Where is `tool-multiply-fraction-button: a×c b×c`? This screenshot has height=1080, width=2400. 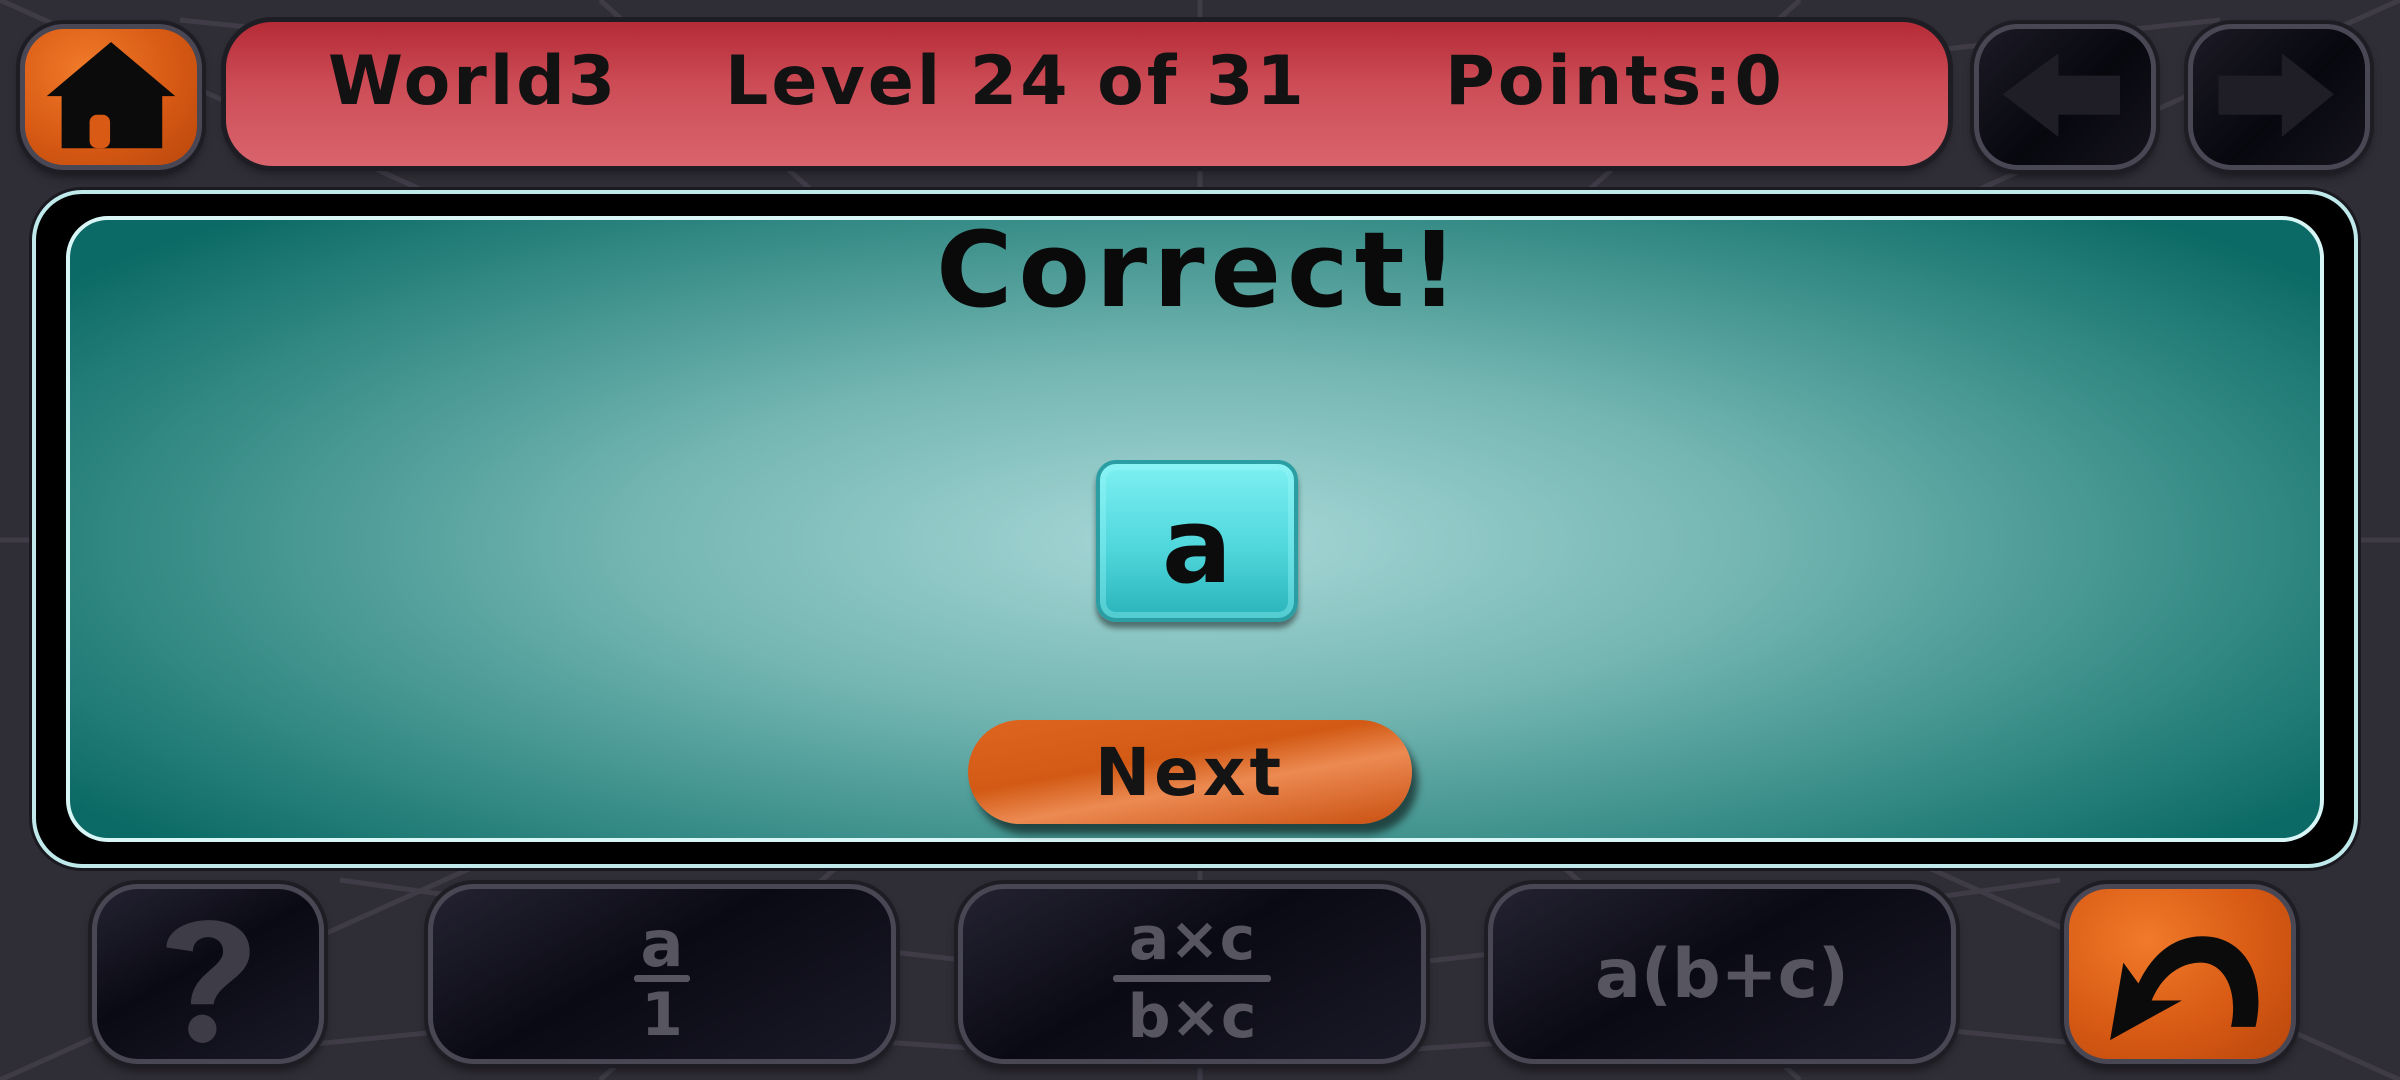
tool-multiply-fraction-button: a×c b×c is located at coordinates (1192, 974).